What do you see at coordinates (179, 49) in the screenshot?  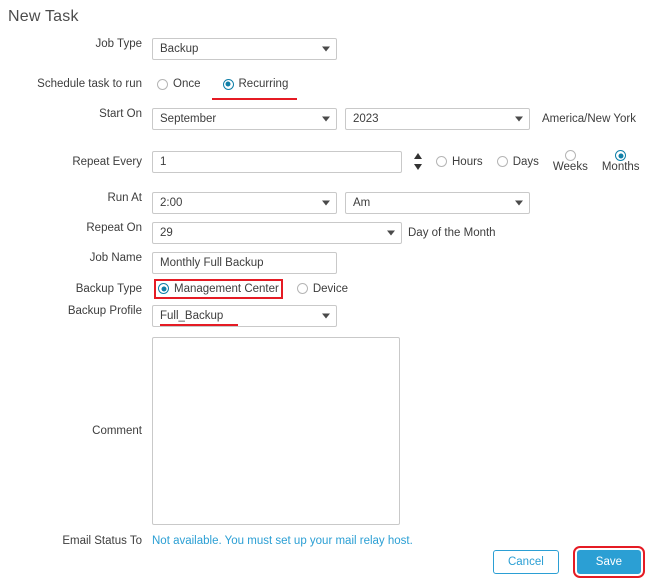 I see `job-type-value: Backup` at bounding box center [179, 49].